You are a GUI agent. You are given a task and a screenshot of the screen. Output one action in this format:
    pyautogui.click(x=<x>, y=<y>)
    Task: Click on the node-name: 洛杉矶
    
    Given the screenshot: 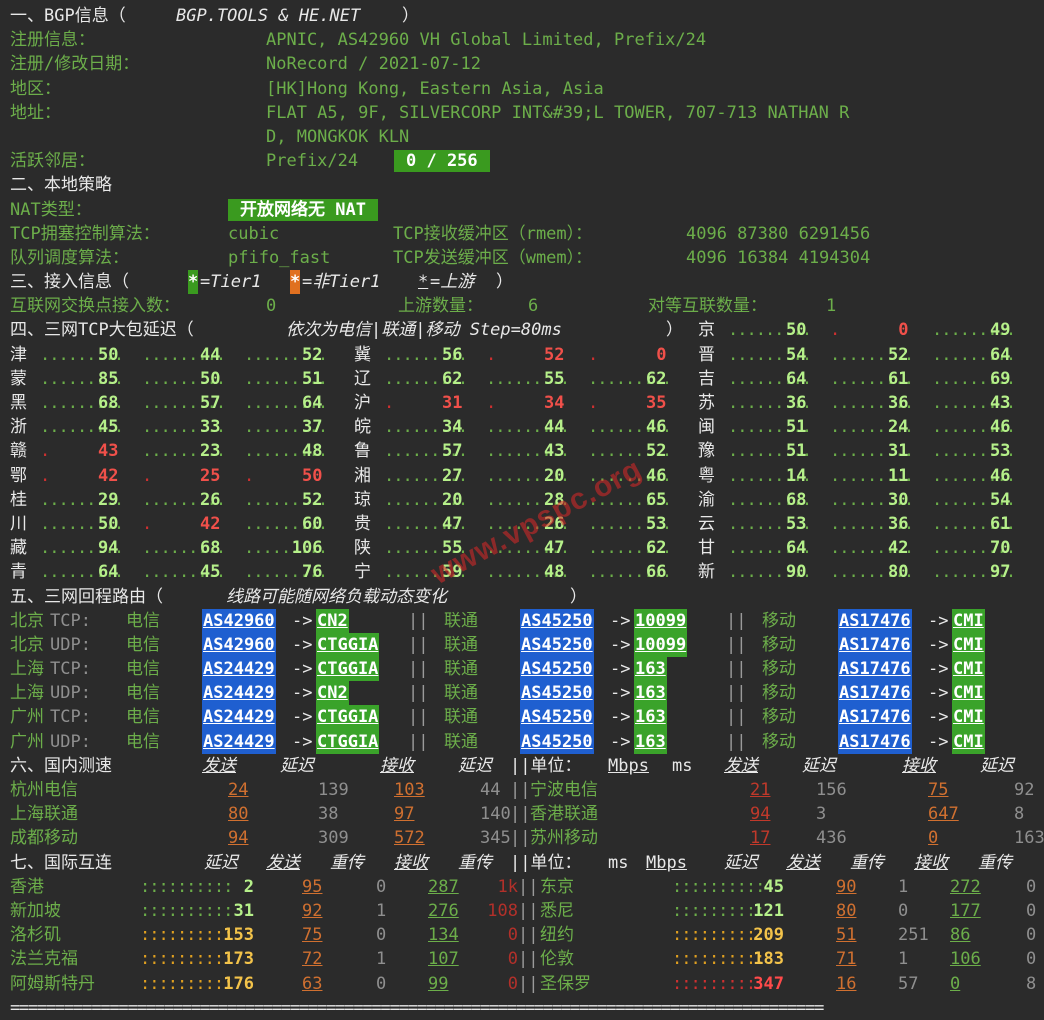 What is the action you would take?
    pyautogui.click(x=35, y=935)
    